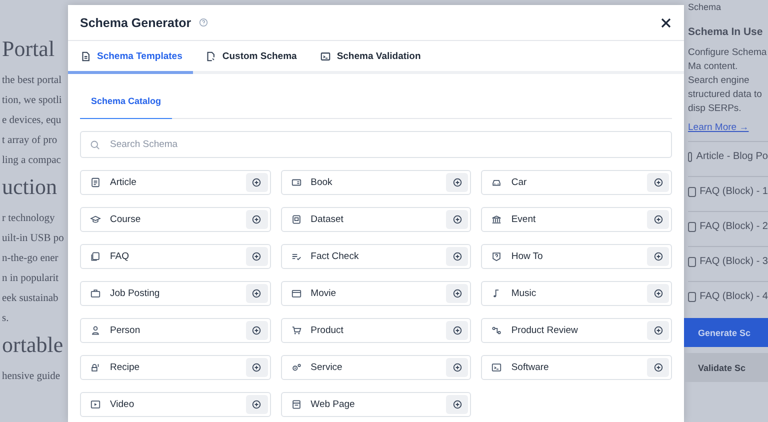 The width and height of the screenshot is (768, 422). What do you see at coordinates (576, 367) in the screenshot?
I see `schema-card: Software` at bounding box center [576, 367].